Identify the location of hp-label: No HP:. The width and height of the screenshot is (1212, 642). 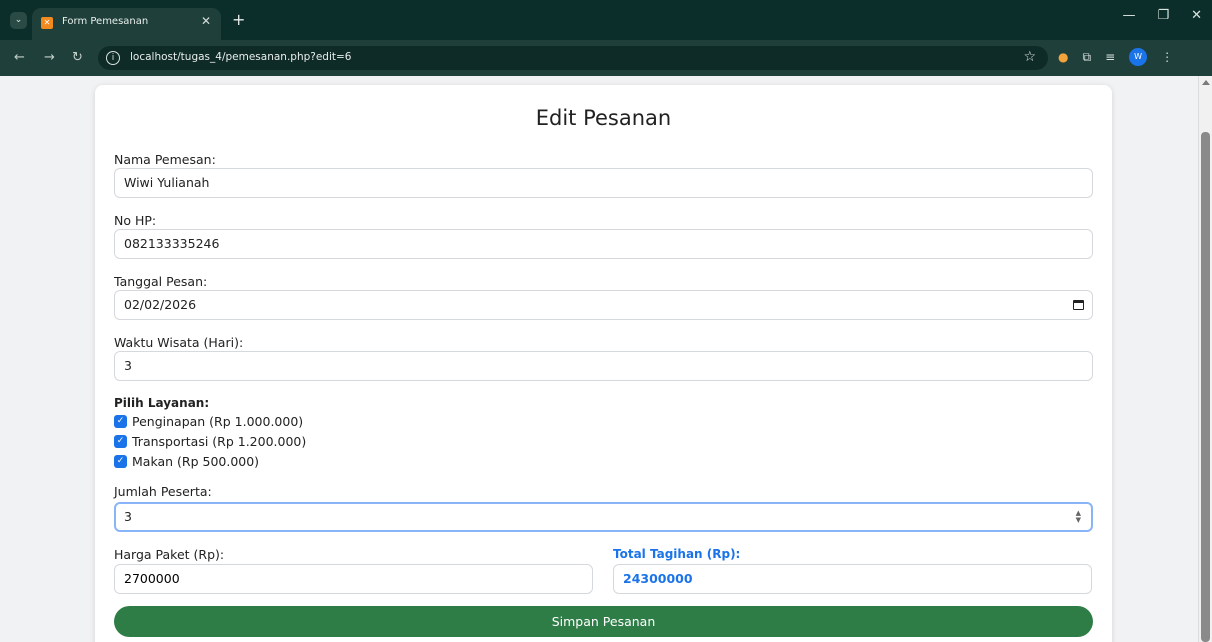
(135, 220).